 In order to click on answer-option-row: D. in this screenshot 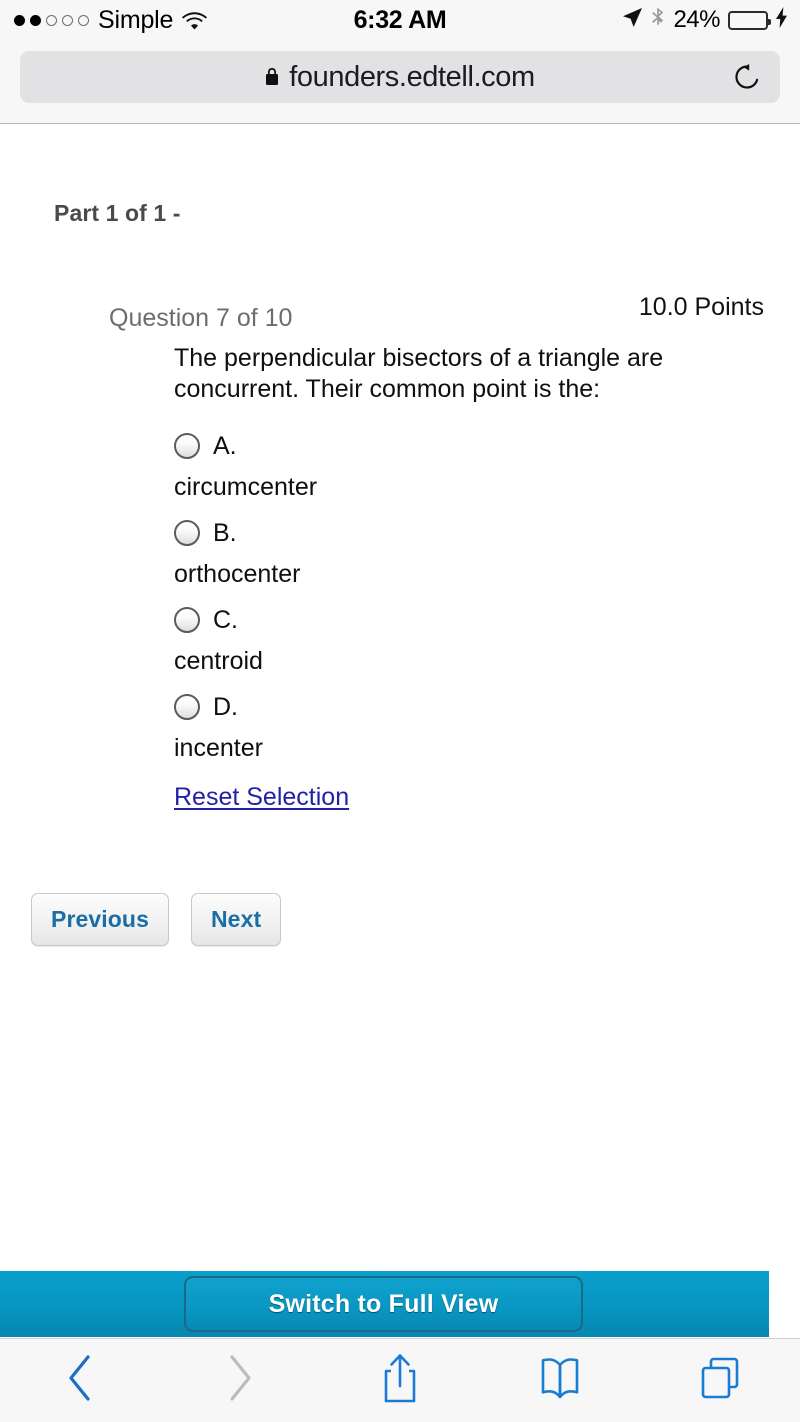, I will do `click(454, 707)`.